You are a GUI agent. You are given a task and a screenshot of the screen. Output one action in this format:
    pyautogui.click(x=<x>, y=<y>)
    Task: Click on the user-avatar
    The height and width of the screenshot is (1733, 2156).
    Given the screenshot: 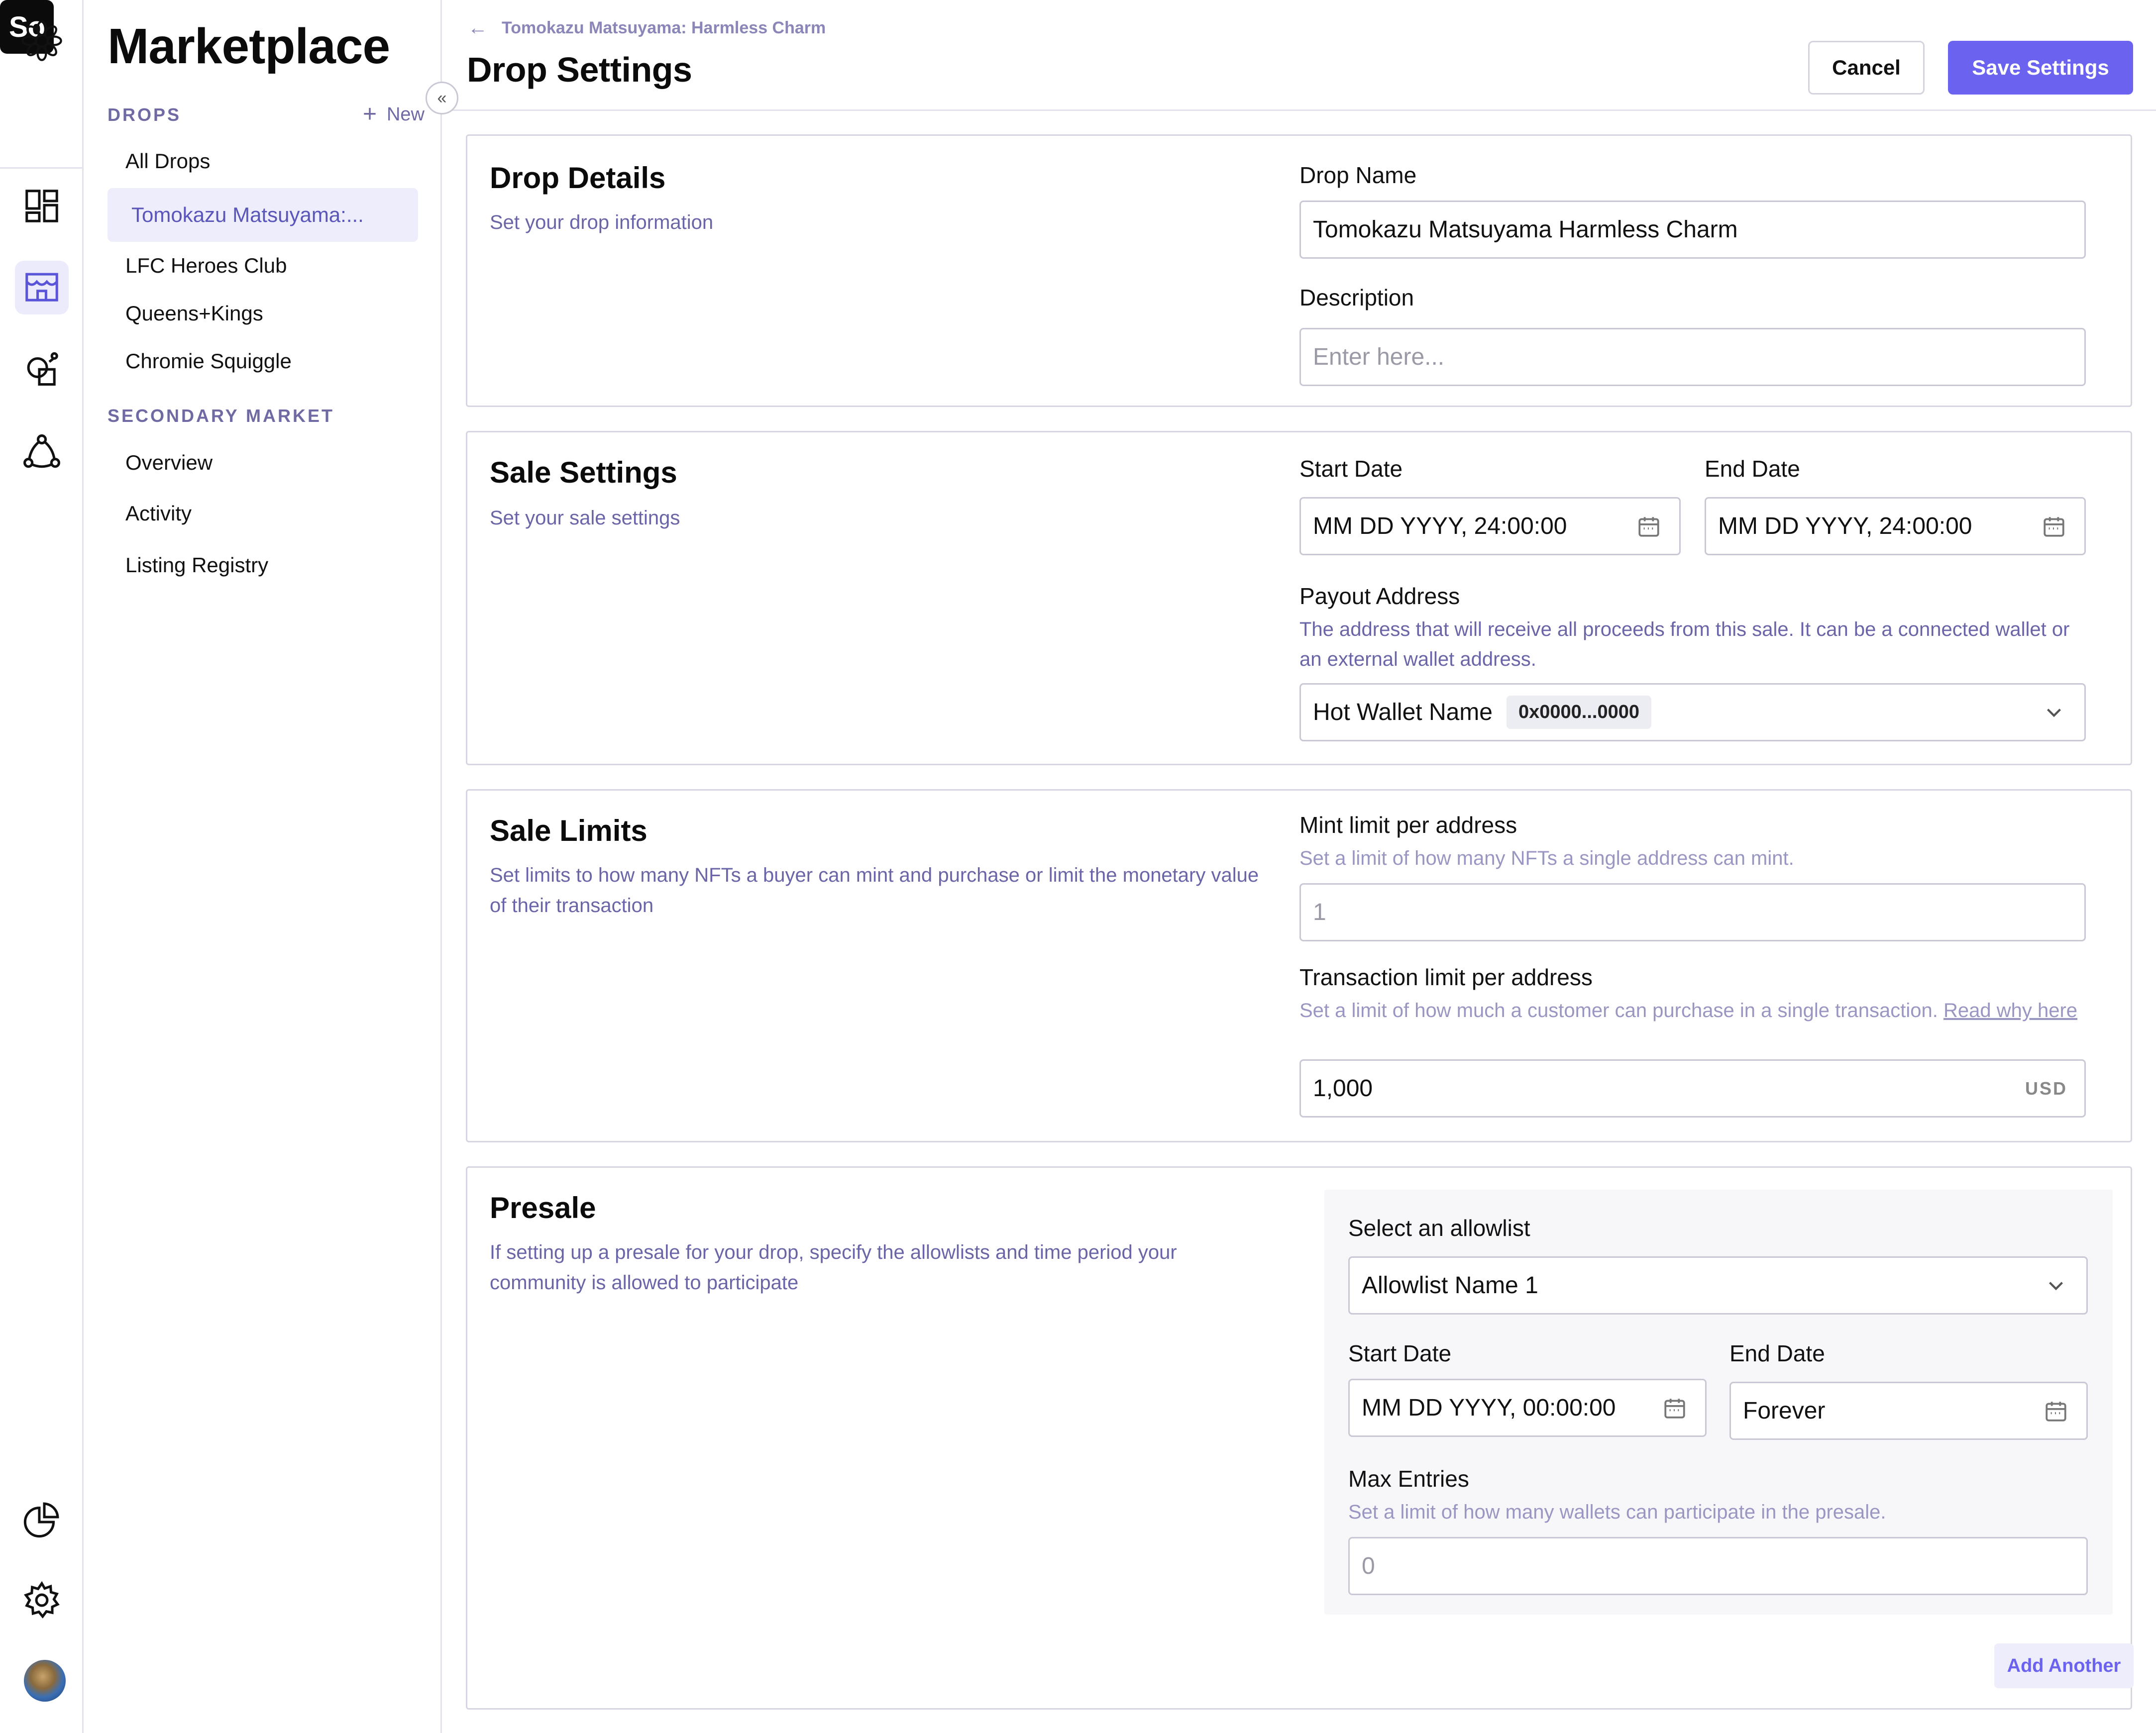 What is the action you would take?
    pyautogui.click(x=45, y=1681)
    